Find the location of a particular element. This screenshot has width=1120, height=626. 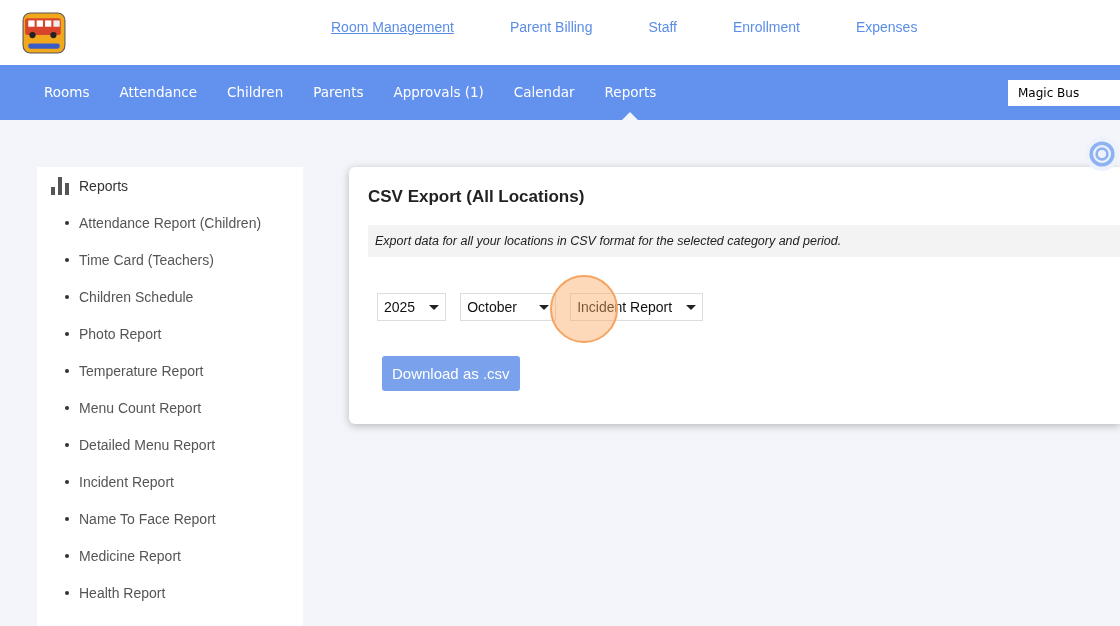

bus-logo is located at coordinates (44, 32).